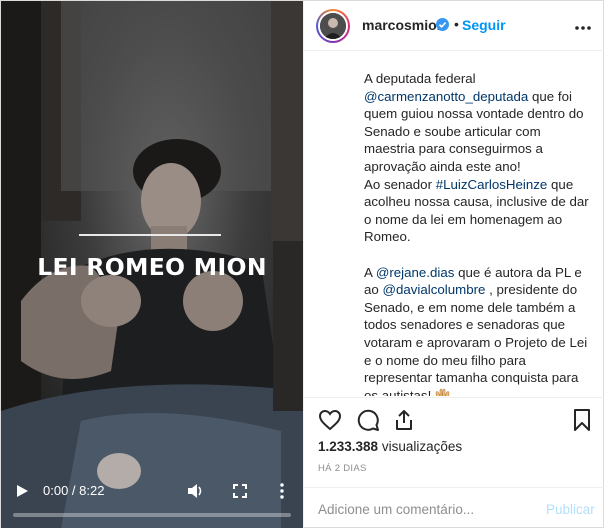 The height and width of the screenshot is (528, 604). What do you see at coordinates (420, 78) in the screenshot?
I see `caption-text: A deputada federal` at bounding box center [420, 78].